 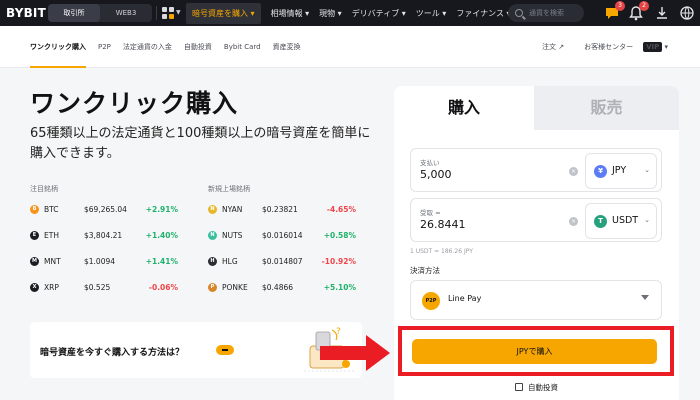 What do you see at coordinates (212, 287) in the screenshot?
I see `coin-icon: P` at bounding box center [212, 287].